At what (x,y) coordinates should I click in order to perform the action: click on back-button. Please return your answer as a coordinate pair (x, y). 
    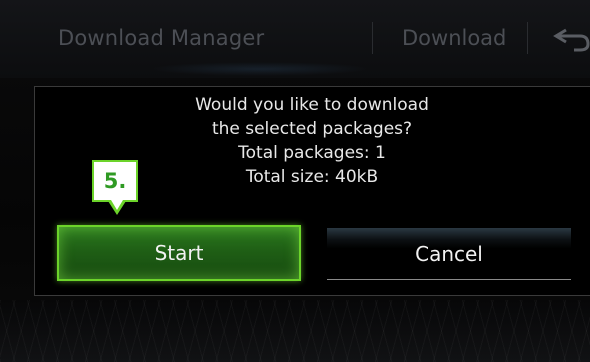
    Looking at the image, I should click on (565, 39).